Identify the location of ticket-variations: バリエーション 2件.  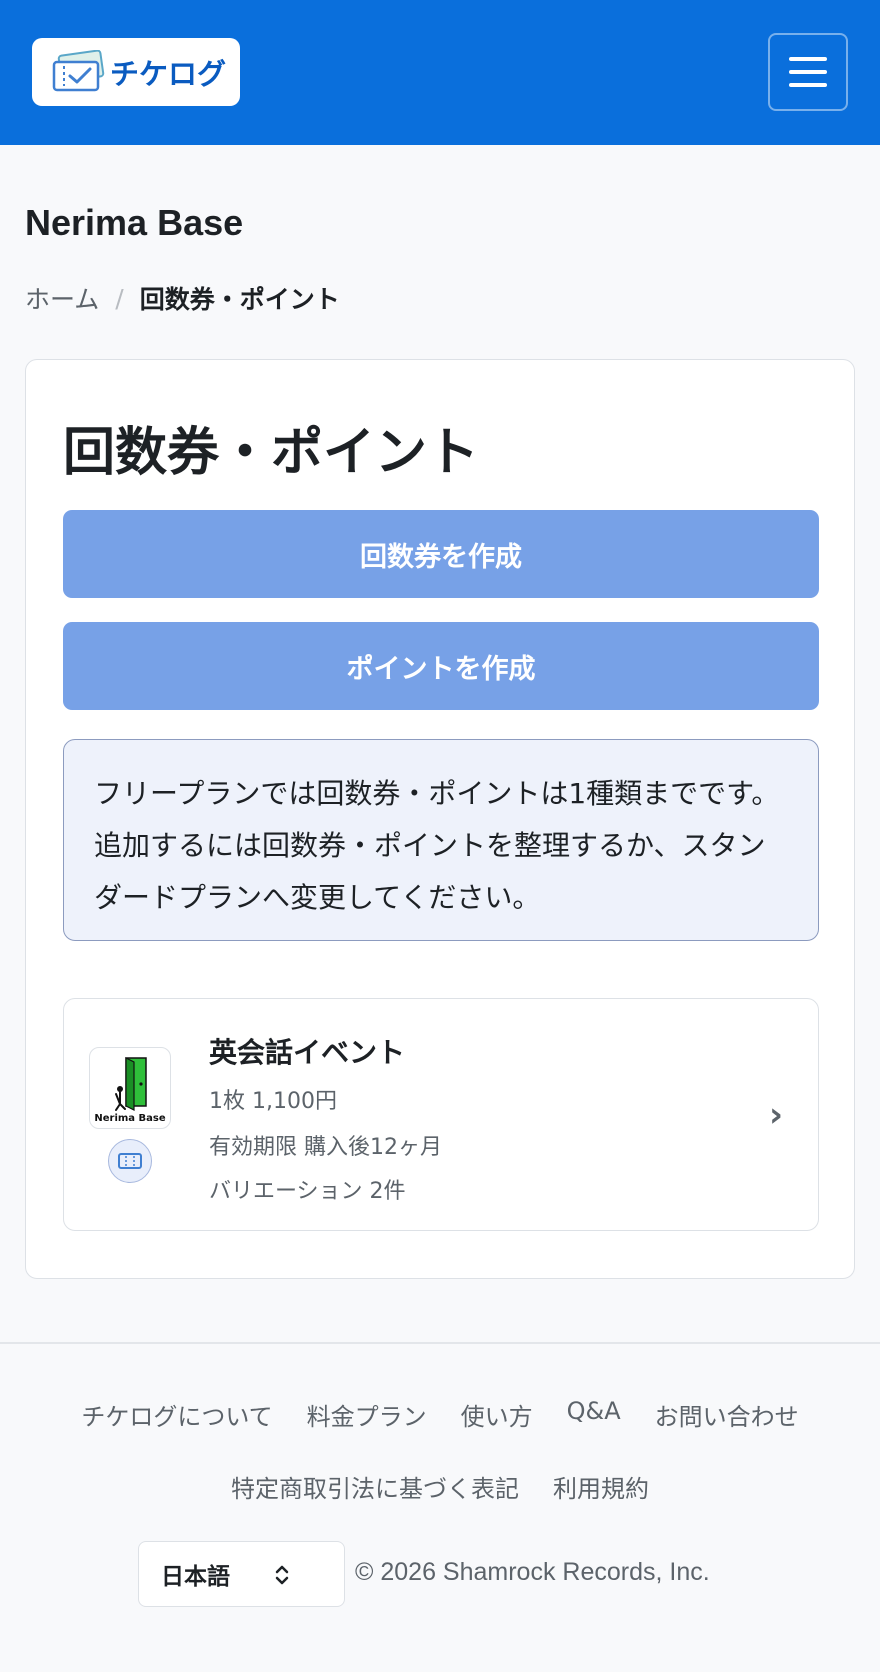
(307, 1191).